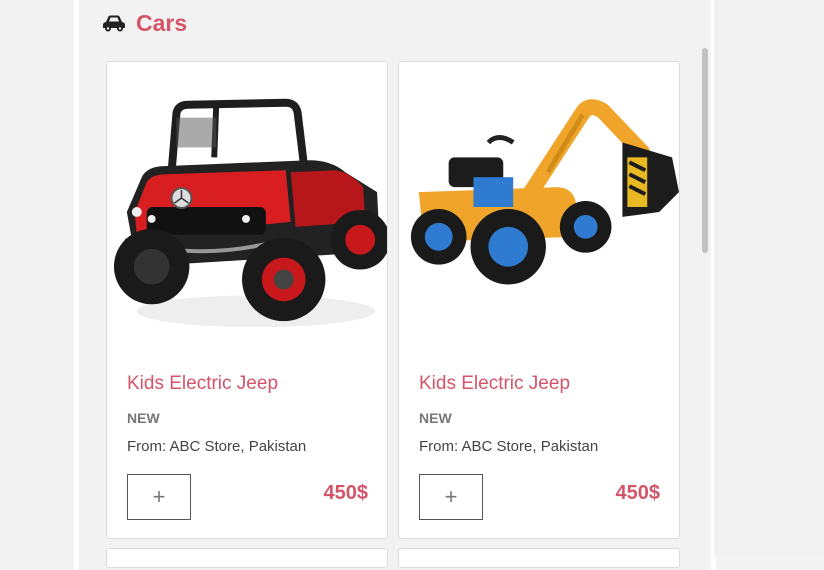 This screenshot has width=824, height=570. I want to click on scrollbar-thumb, so click(705, 150).